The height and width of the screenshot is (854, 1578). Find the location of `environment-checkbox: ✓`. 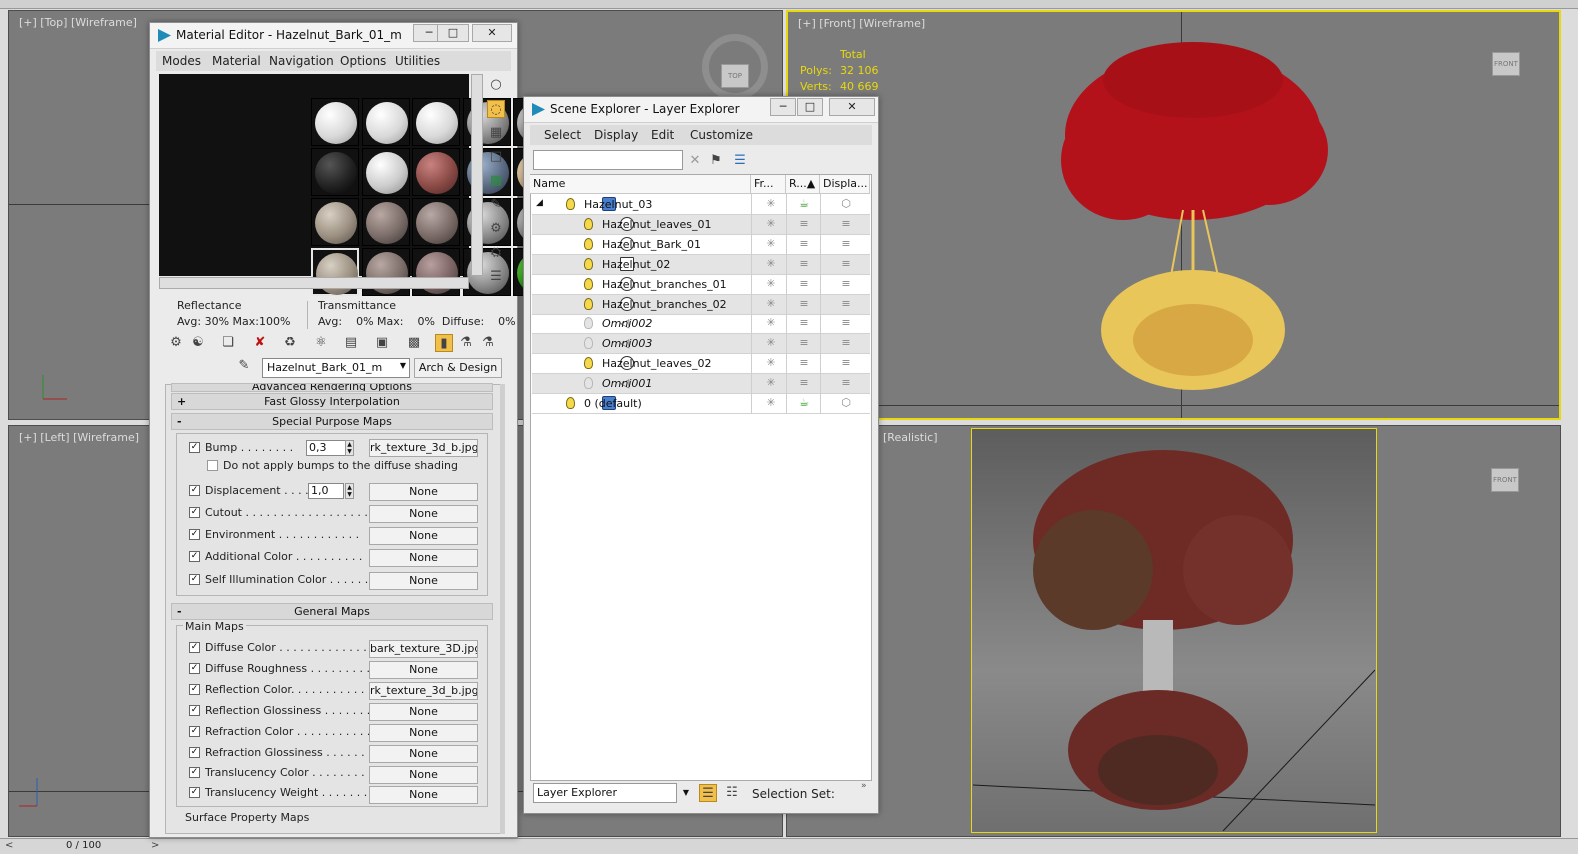

environment-checkbox: ✓ is located at coordinates (194, 534).